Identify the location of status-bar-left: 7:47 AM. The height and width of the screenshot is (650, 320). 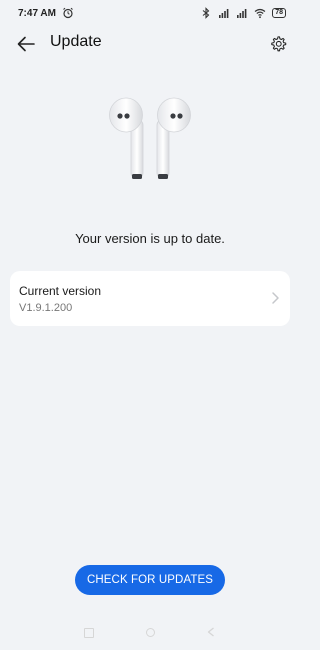
(46, 13).